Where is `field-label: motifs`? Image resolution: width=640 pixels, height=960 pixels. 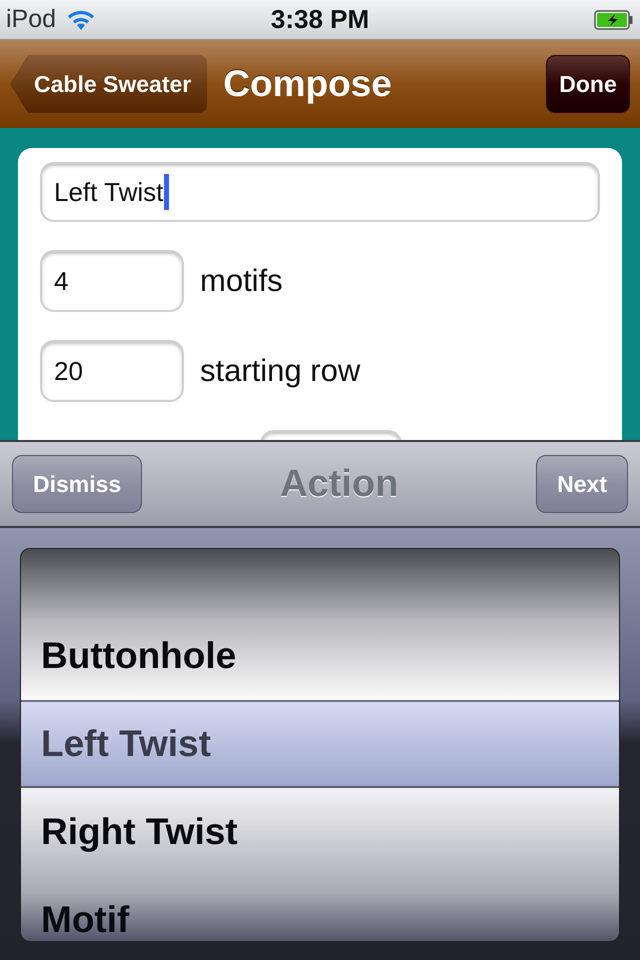 field-label: motifs is located at coordinates (241, 281).